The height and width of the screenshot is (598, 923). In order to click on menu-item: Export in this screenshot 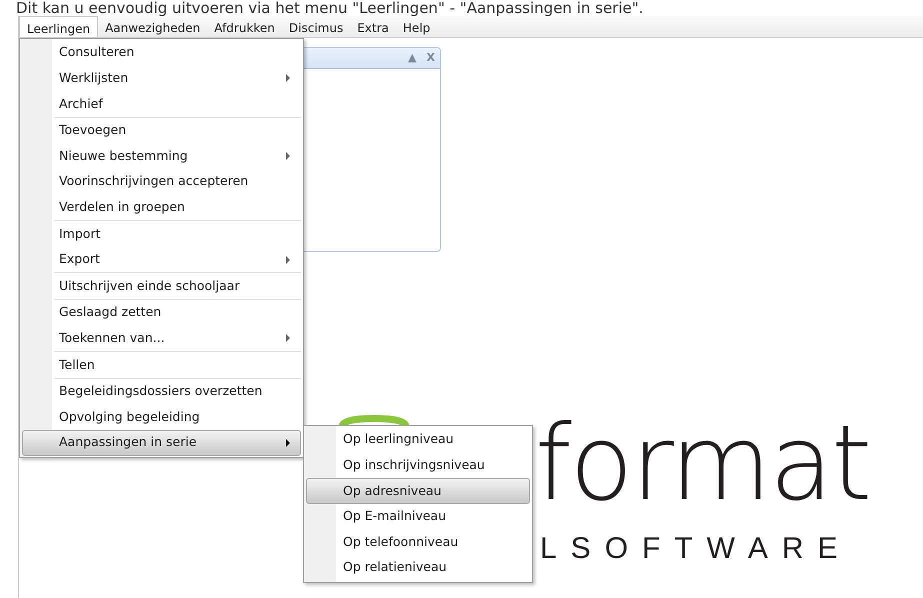, I will do `click(161, 259)`.